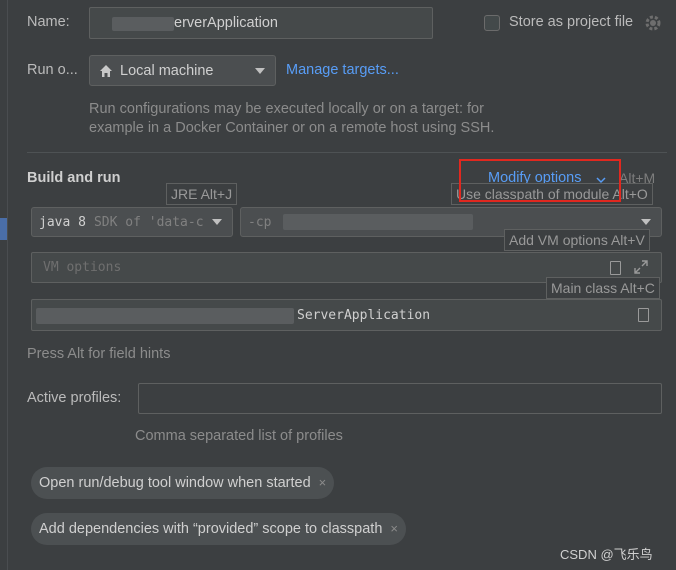 The width and height of the screenshot is (676, 570). Describe the element at coordinates (106, 71) in the screenshot. I see `home-icon` at that location.